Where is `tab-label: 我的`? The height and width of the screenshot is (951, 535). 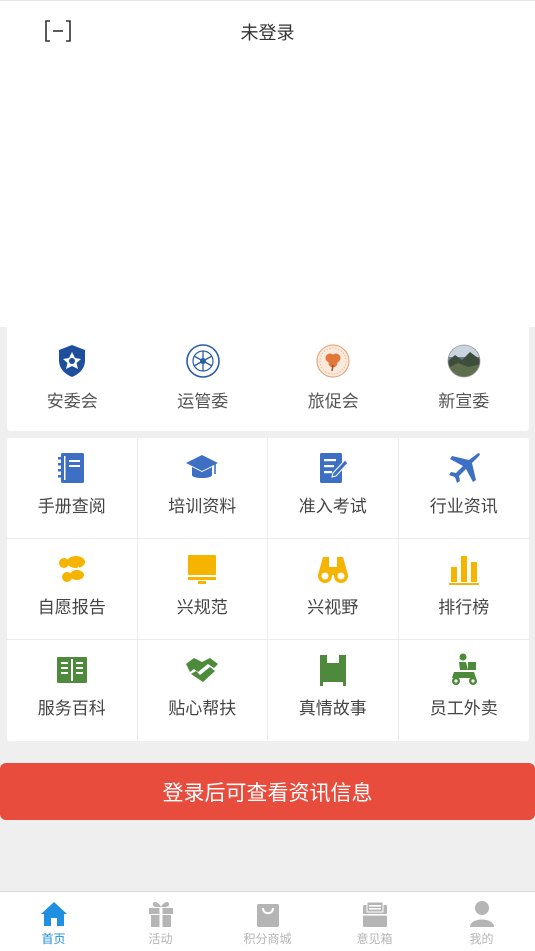 tab-label: 我的 is located at coordinates (481, 939).